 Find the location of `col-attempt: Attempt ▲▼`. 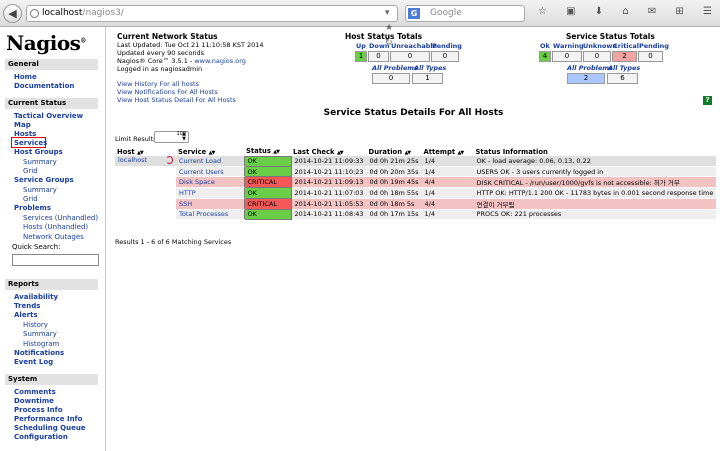

col-attempt: Attempt ▲▼ is located at coordinates (448, 151).